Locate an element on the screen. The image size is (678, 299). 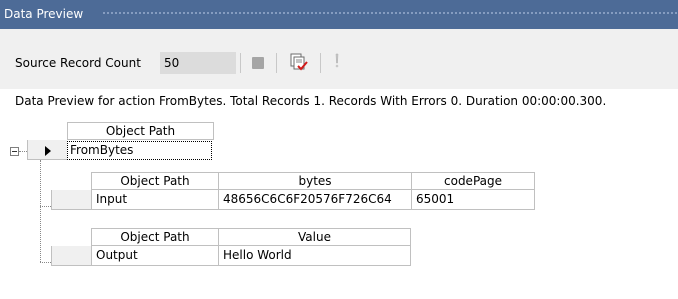
table-cell: 65001 is located at coordinates (473, 200).